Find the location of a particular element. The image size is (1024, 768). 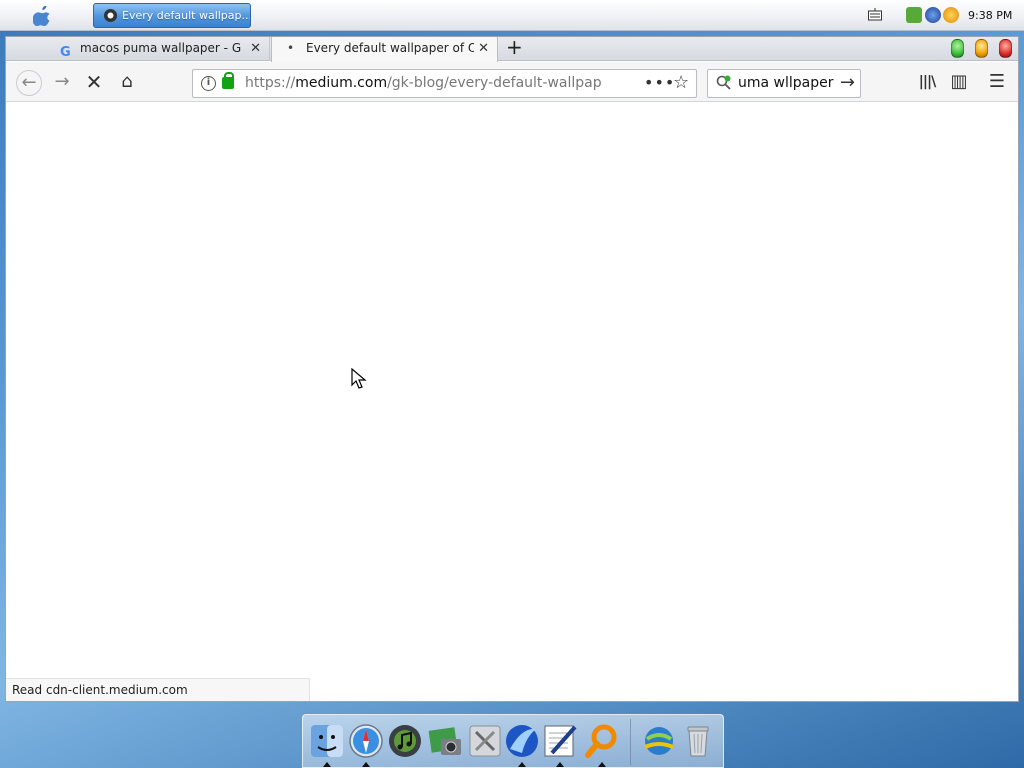

textedit-icon is located at coordinates (560, 741).